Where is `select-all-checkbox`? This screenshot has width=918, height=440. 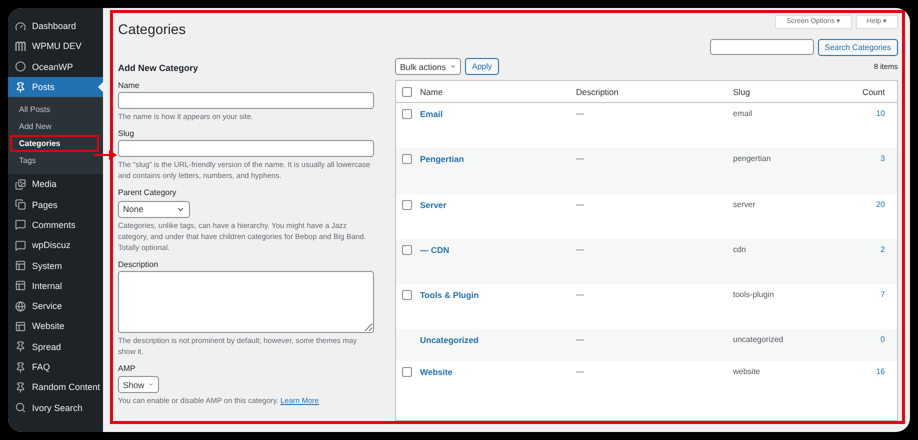
select-all-checkbox is located at coordinates (407, 92).